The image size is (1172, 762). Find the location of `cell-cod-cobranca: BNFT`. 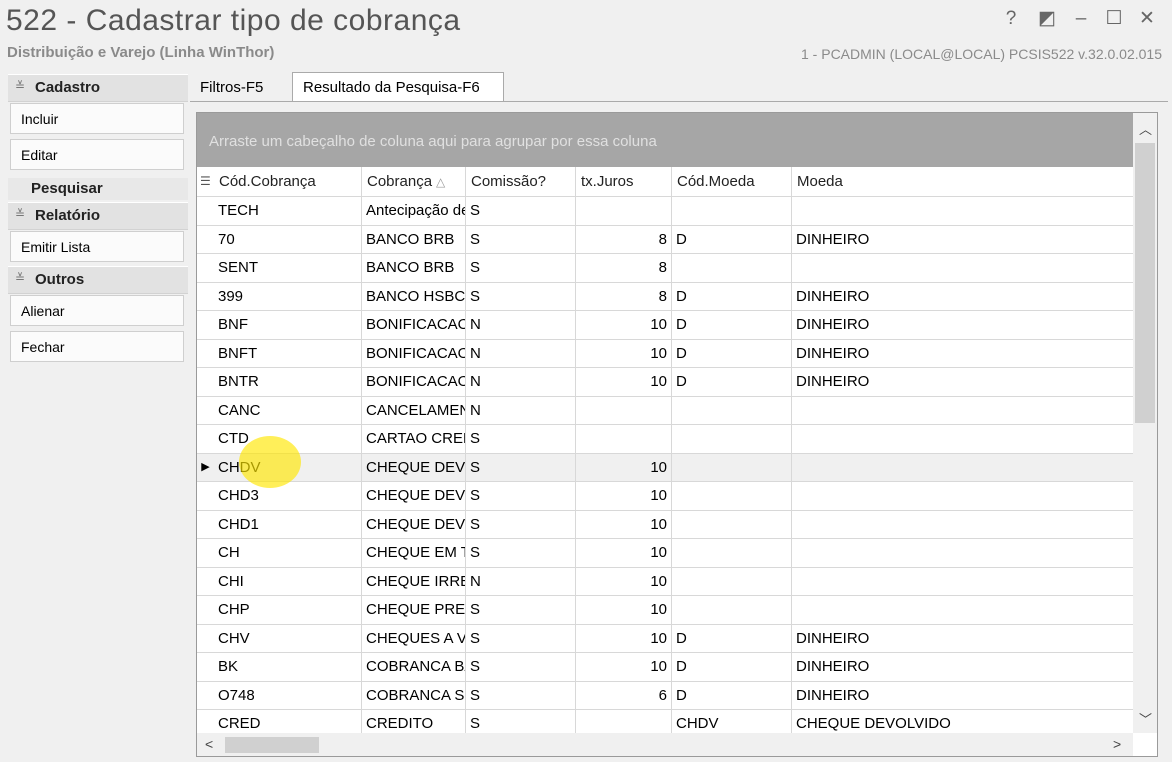

cell-cod-cobranca: BNFT is located at coordinates (288, 353).